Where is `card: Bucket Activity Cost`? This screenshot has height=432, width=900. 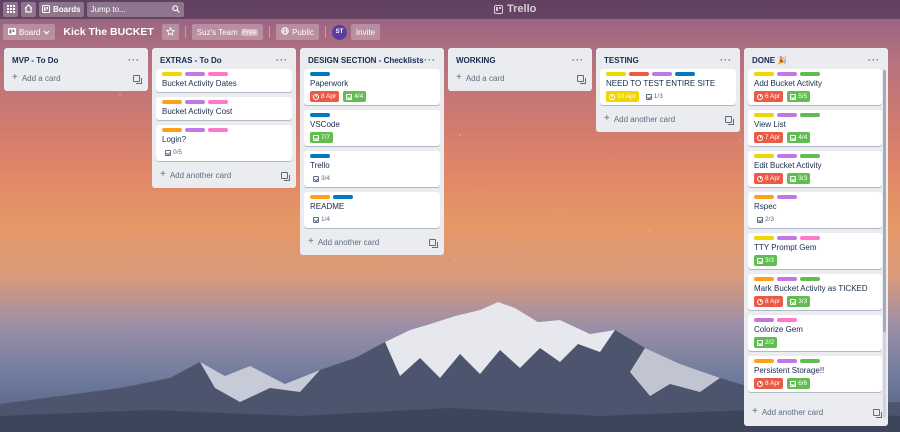 card: Bucket Activity Cost is located at coordinates (224, 108).